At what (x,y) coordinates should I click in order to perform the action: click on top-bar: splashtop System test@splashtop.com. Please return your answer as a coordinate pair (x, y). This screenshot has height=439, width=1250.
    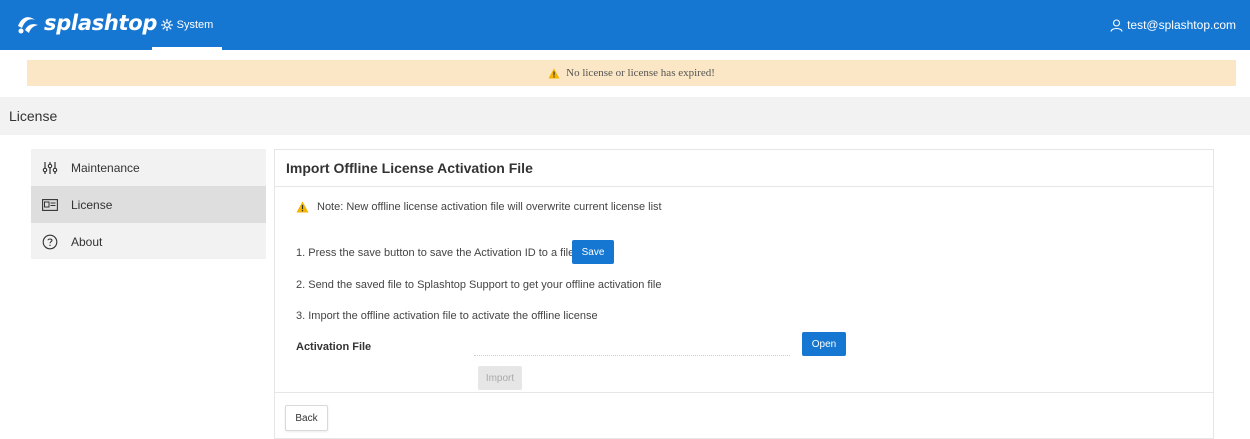
    Looking at the image, I should click on (625, 25).